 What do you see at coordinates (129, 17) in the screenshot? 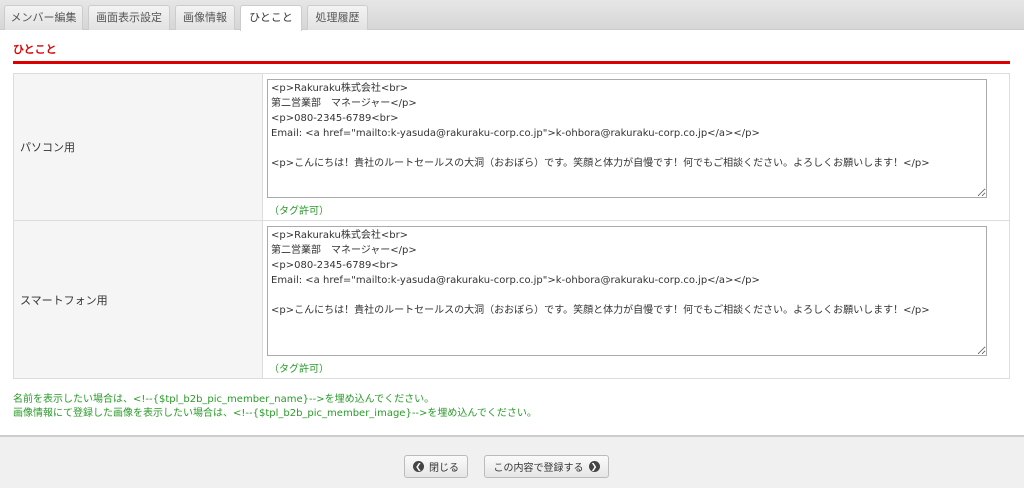
I see `tab-display-settings: 画面表示設定` at bounding box center [129, 17].